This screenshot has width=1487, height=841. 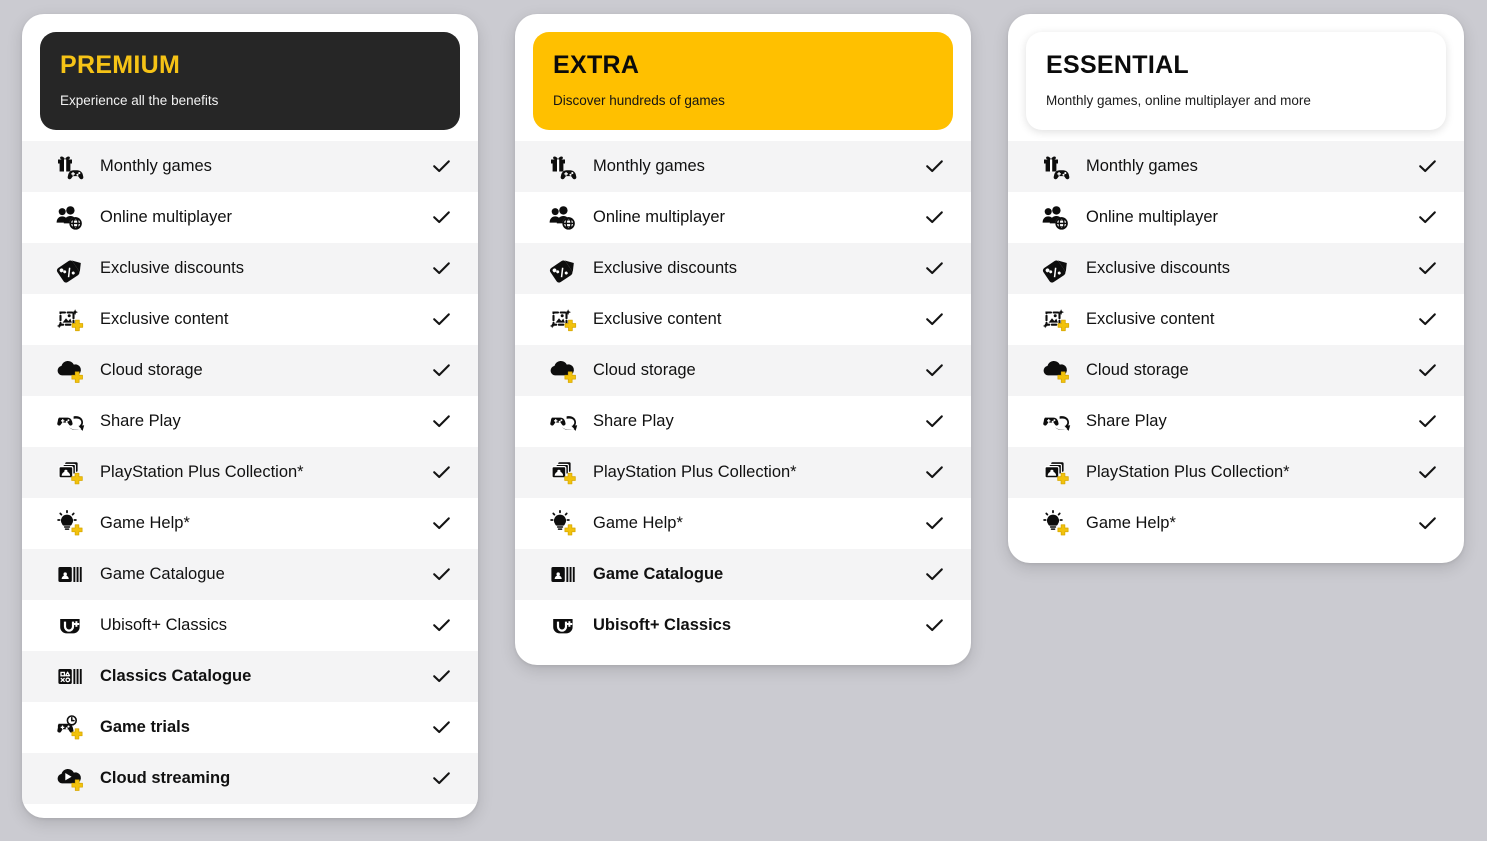 What do you see at coordinates (1236, 371) in the screenshot?
I see `feature-row: Cloud storage` at bounding box center [1236, 371].